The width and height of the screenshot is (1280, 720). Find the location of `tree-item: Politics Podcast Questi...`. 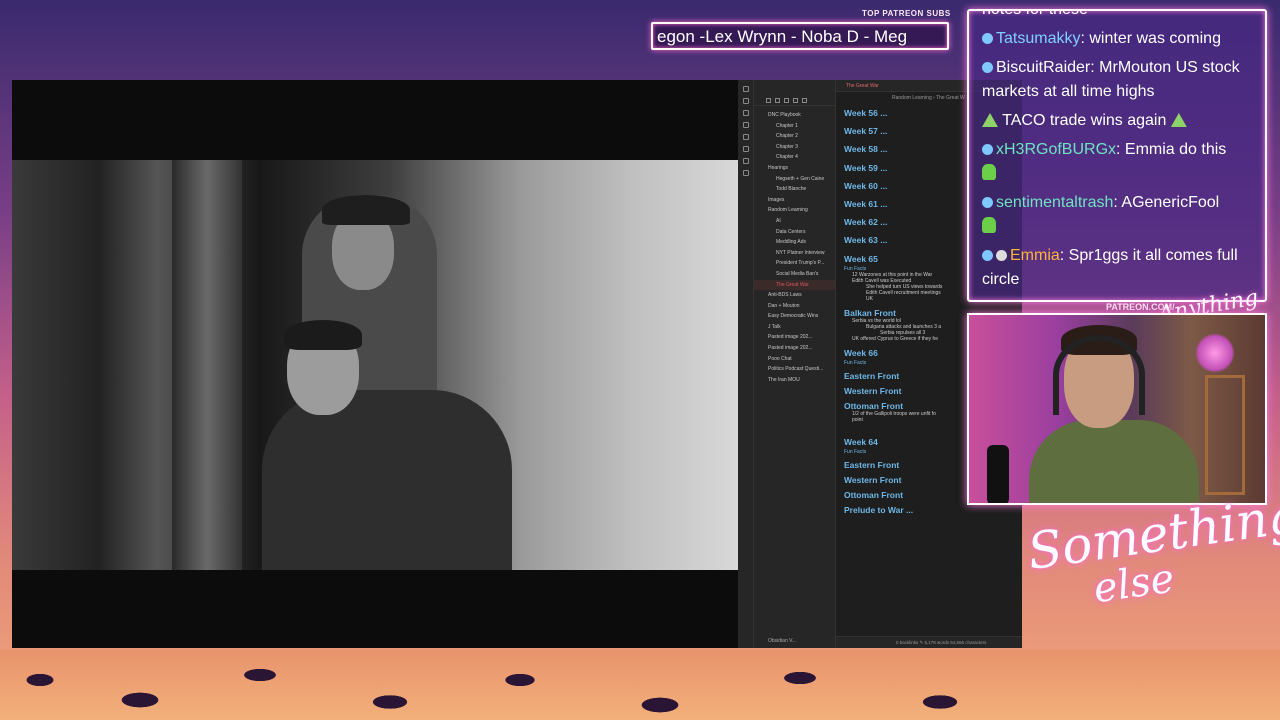

tree-item: Politics Podcast Questi... is located at coordinates (794, 369).